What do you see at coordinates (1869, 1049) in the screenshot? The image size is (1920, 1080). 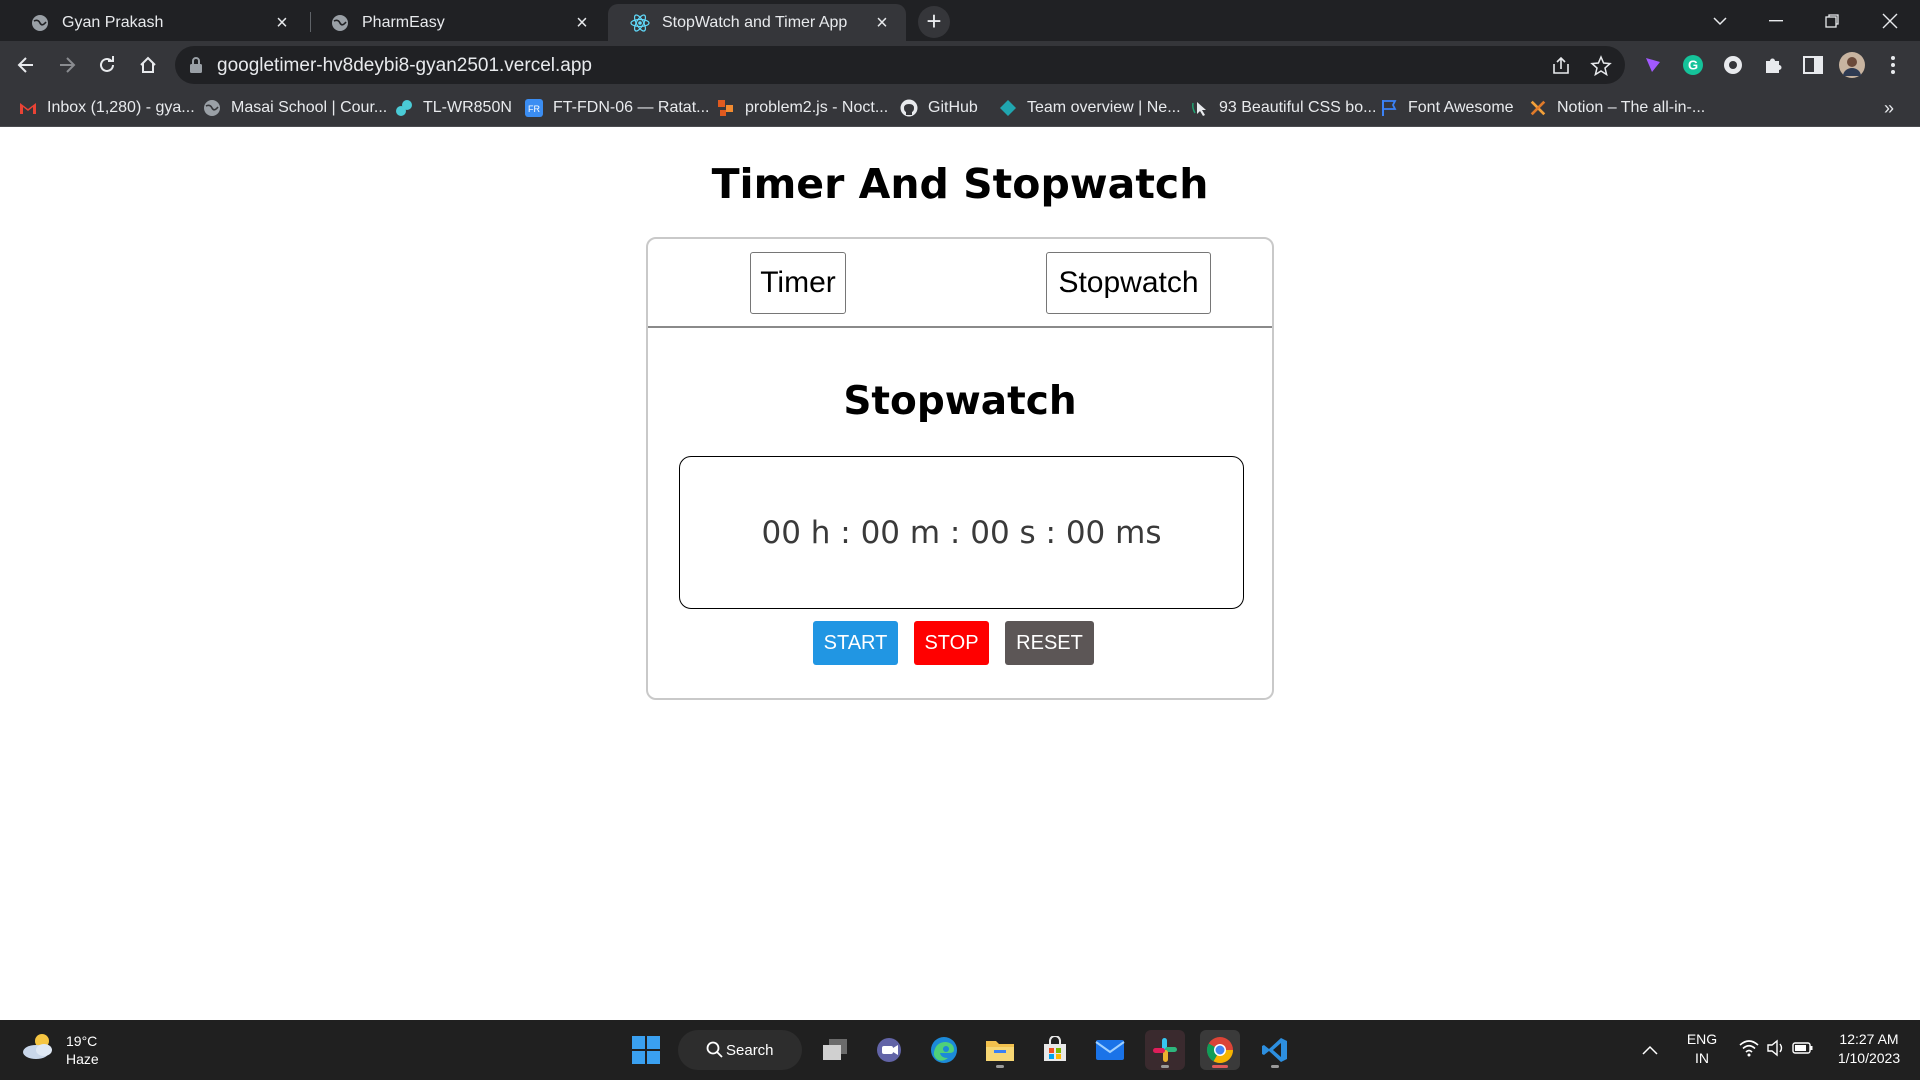 I see `clock: 12:27 AM 1/10/2023` at bounding box center [1869, 1049].